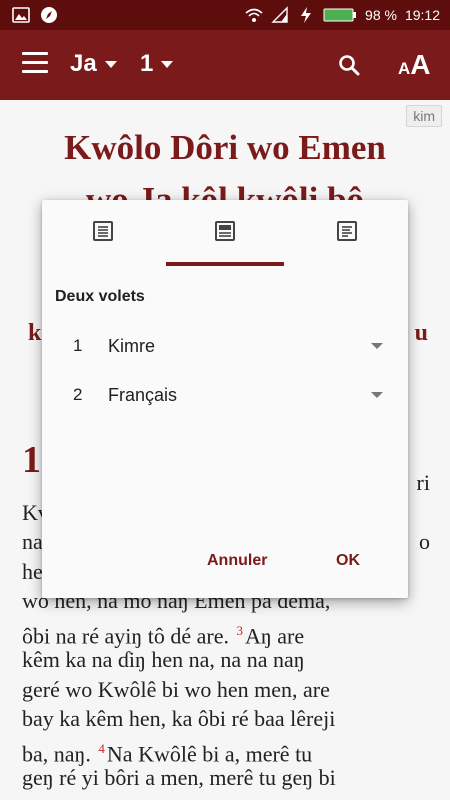 This screenshot has width=450, height=800. What do you see at coordinates (226, 632) in the screenshot?
I see `text-line: ôbi na ré ayiŋ tô dé are. 3Aŋ are` at bounding box center [226, 632].